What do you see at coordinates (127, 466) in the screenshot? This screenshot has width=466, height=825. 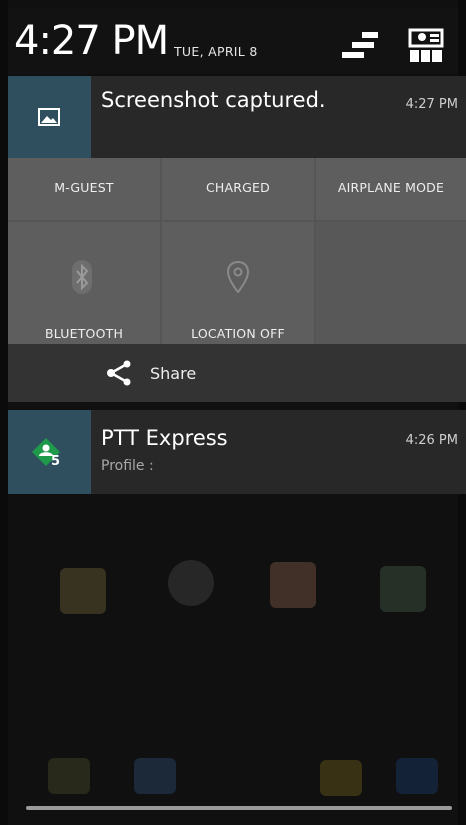 I see `notification-subtitle: Profile :` at bounding box center [127, 466].